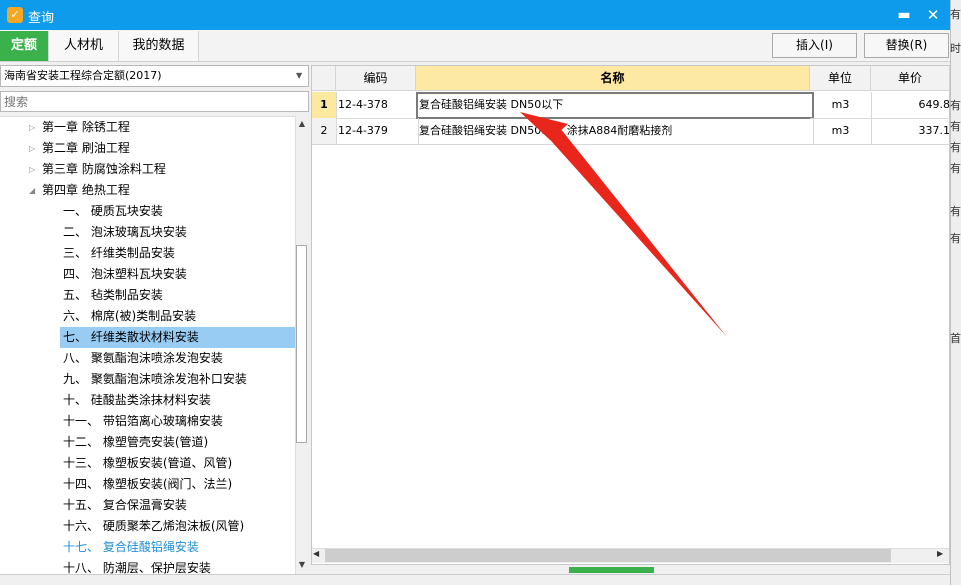  I want to click on scroll-left-icon: ◀, so click(316, 553).